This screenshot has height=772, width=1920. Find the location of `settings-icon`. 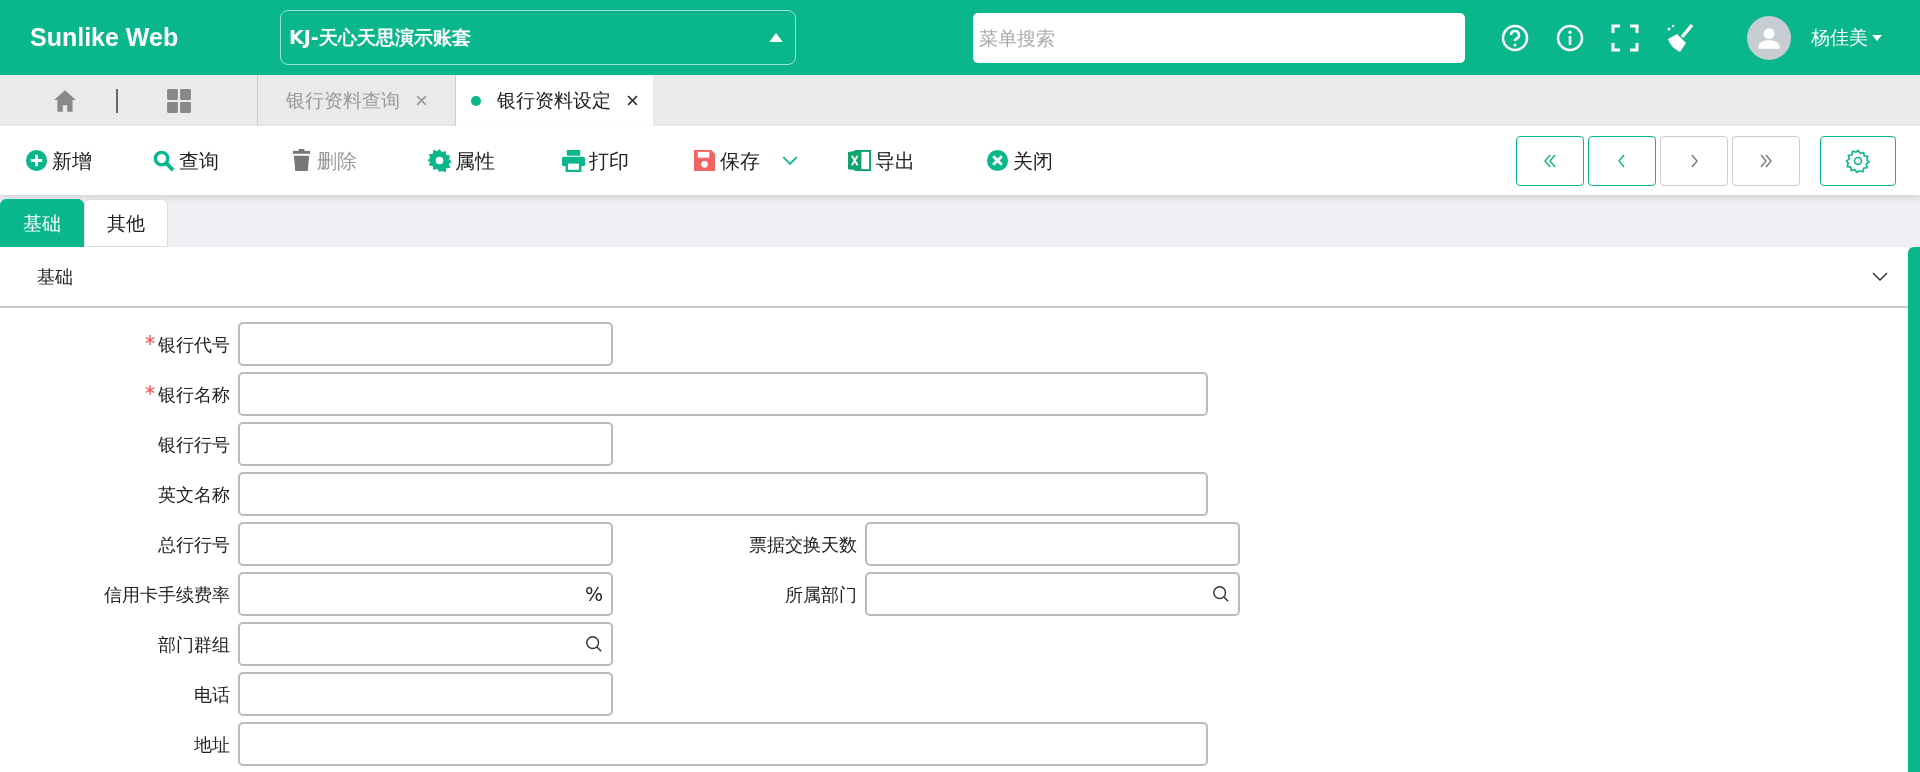

settings-icon is located at coordinates (1858, 160).